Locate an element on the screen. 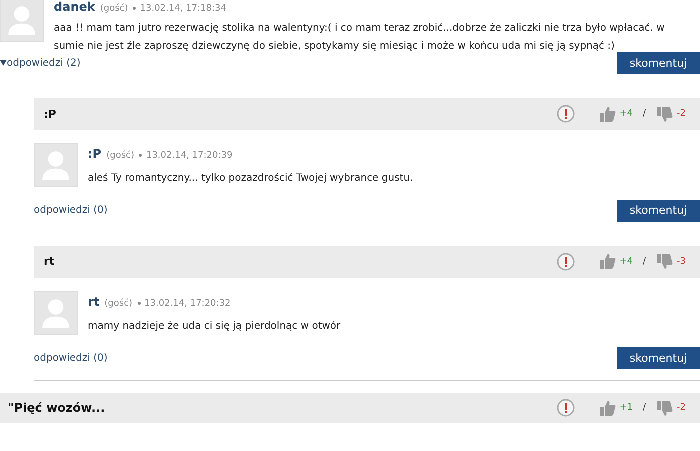 This screenshot has width=700, height=451. author-name: rt is located at coordinates (94, 301).